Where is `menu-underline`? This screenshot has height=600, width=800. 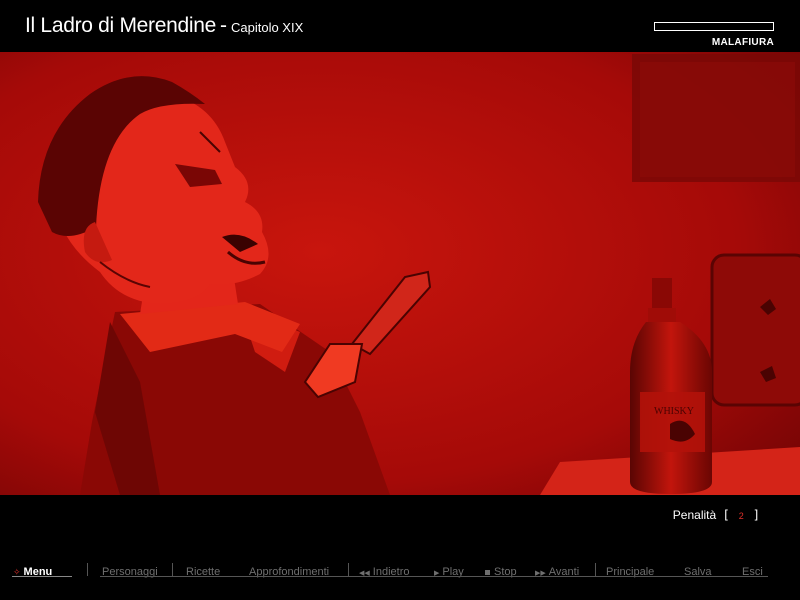
menu-underline is located at coordinates (42, 576).